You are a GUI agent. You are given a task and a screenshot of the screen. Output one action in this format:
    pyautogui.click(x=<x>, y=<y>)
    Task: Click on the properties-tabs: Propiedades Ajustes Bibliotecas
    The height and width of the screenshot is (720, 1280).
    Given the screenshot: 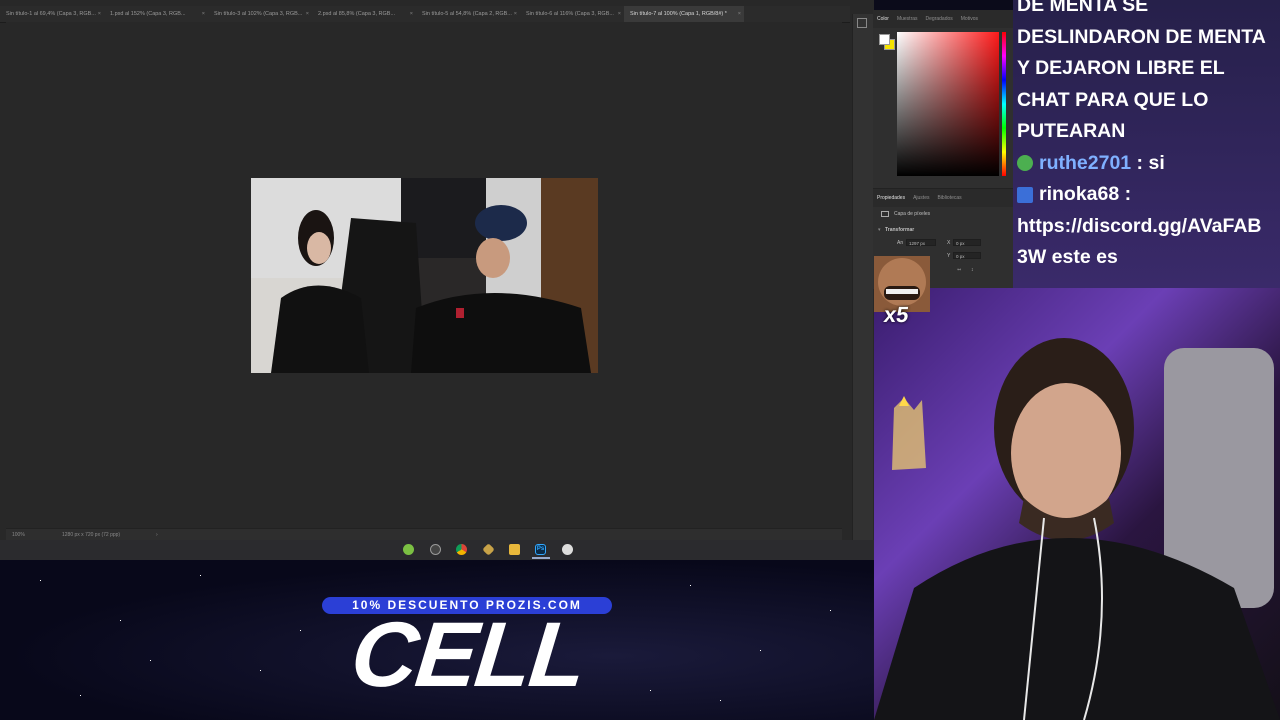 What is the action you would take?
    pyautogui.click(x=943, y=198)
    